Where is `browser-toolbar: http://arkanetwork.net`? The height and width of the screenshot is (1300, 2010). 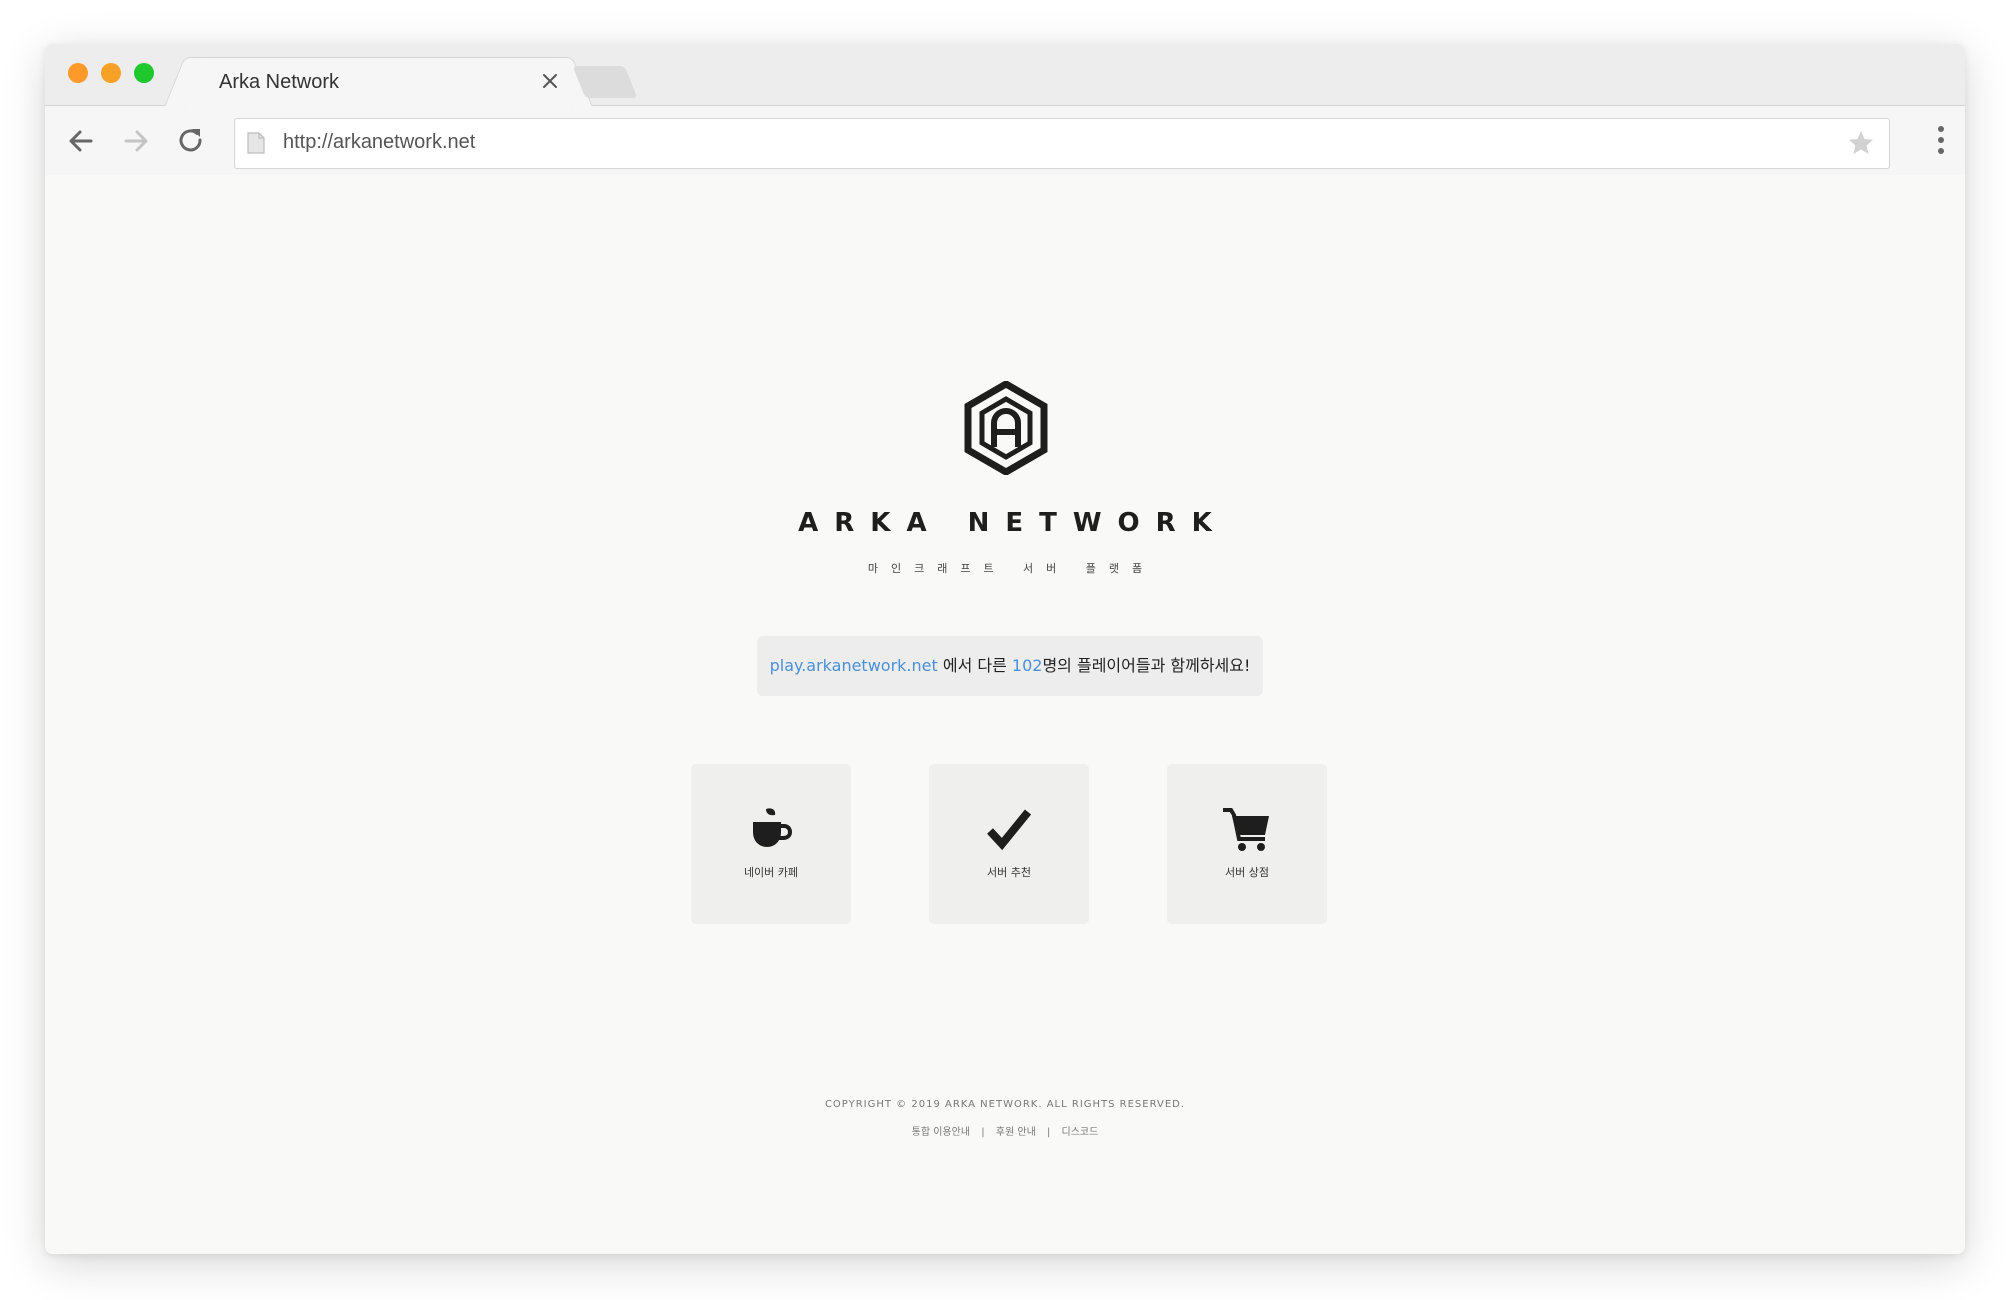
browser-toolbar: http://arkanetwork.net is located at coordinates (1005, 141).